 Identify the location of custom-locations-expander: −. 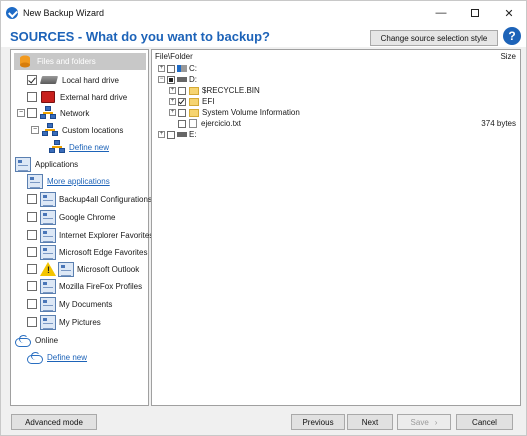
(35, 130).